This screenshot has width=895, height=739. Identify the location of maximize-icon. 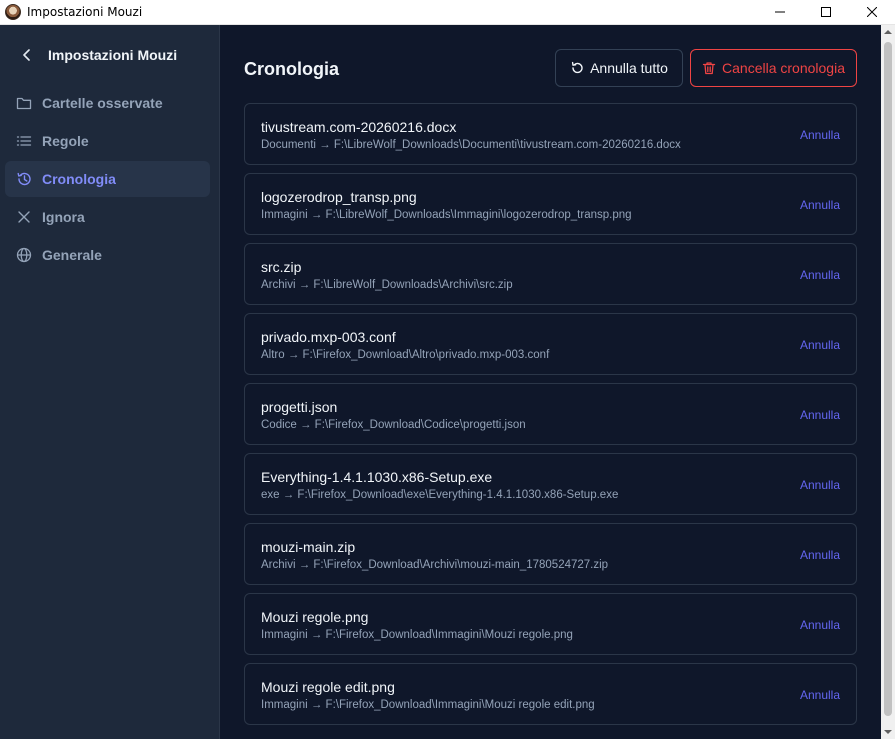
(826, 12).